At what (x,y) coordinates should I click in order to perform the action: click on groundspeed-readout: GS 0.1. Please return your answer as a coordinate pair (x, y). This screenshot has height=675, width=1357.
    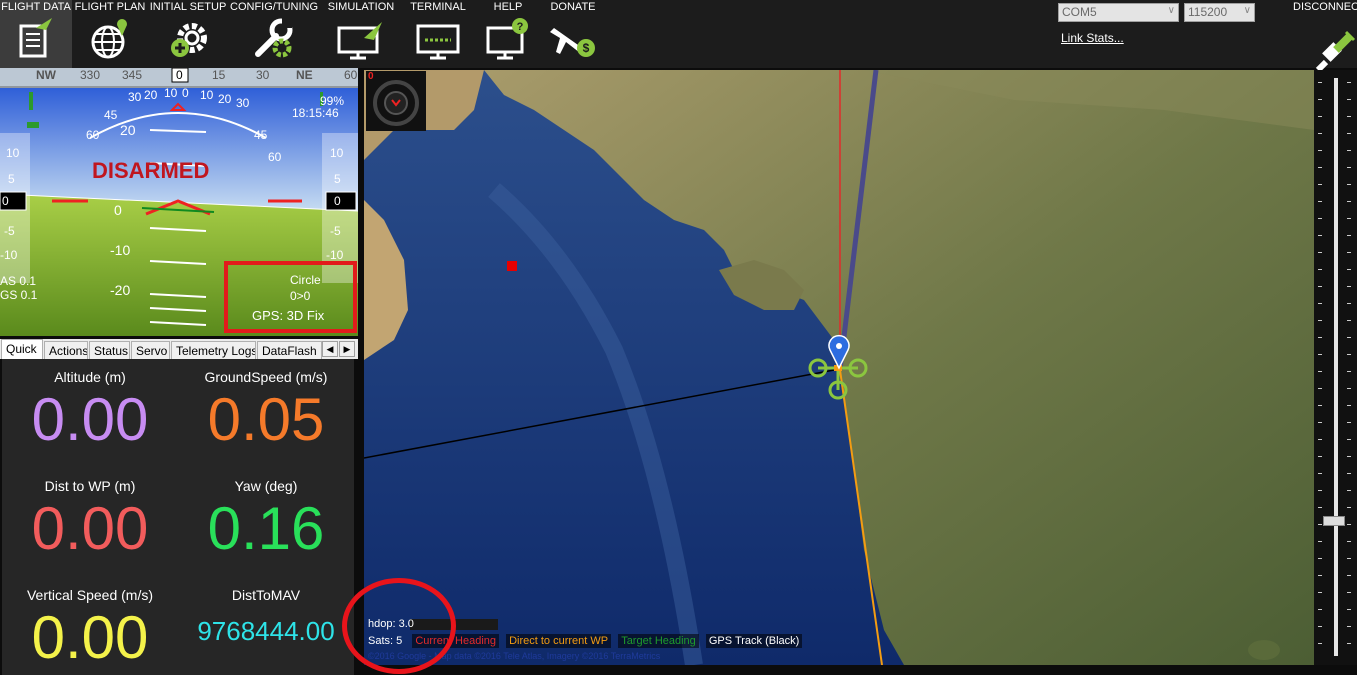
    Looking at the image, I should click on (19, 295).